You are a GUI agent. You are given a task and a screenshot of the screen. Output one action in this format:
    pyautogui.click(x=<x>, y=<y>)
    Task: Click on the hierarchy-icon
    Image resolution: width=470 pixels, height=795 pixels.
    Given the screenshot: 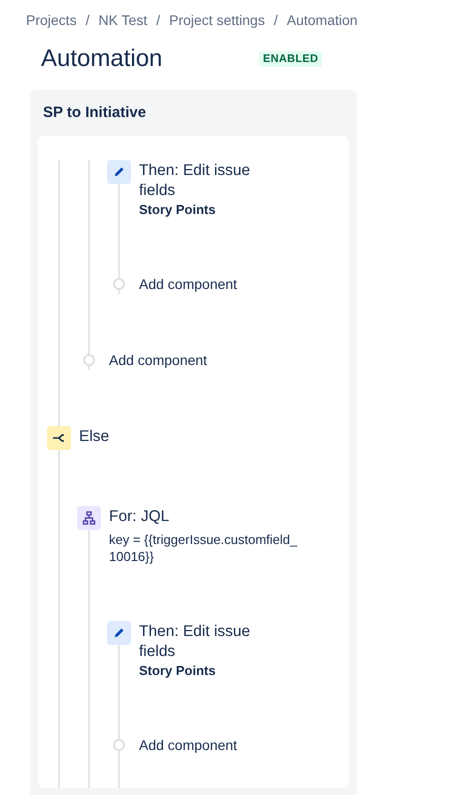 What is the action you would take?
    pyautogui.click(x=89, y=518)
    